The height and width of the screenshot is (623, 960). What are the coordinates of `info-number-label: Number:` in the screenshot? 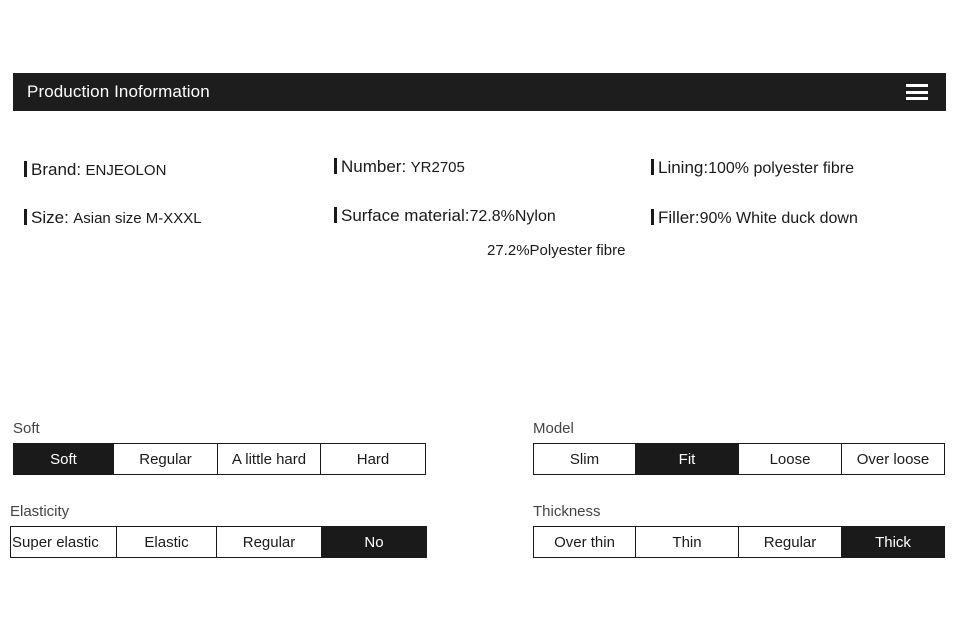 It's located at (374, 166).